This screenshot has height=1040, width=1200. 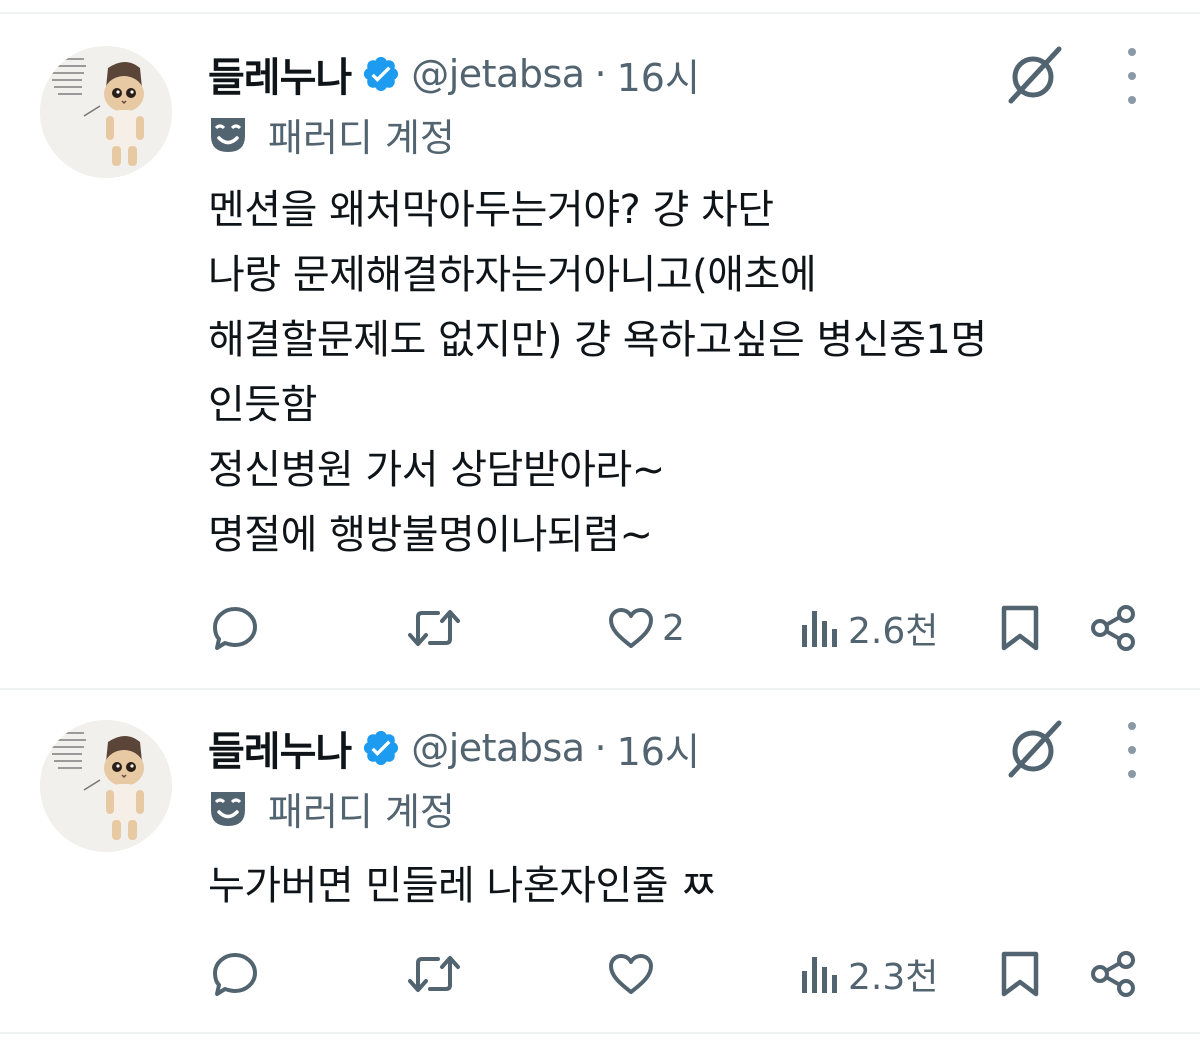 What do you see at coordinates (673, 628) in the screenshot?
I see `like-count: 2` at bounding box center [673, 628].